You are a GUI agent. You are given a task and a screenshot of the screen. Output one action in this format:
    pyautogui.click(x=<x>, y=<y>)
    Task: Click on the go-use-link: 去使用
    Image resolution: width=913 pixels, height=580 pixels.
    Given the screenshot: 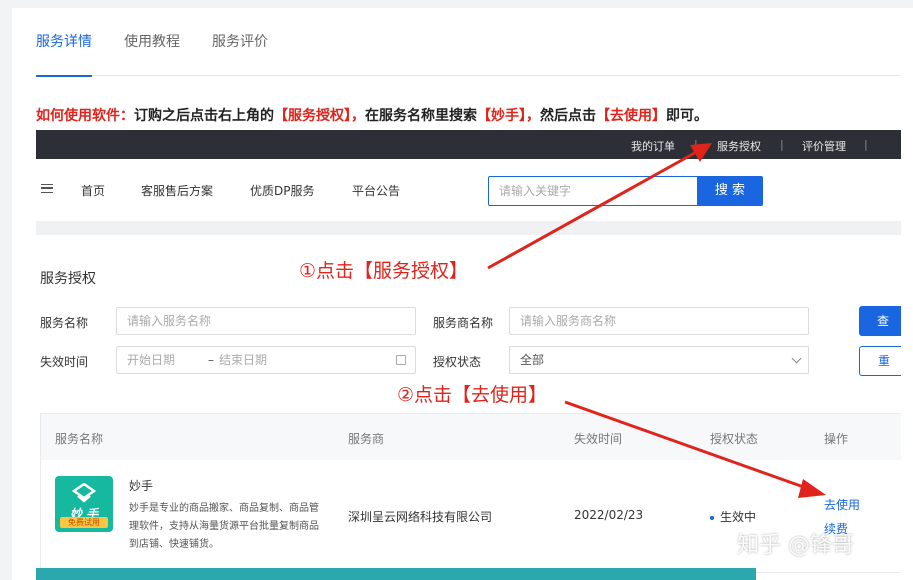 What is the action you would take?
    pyautogui.click(x=842, y=504)
    